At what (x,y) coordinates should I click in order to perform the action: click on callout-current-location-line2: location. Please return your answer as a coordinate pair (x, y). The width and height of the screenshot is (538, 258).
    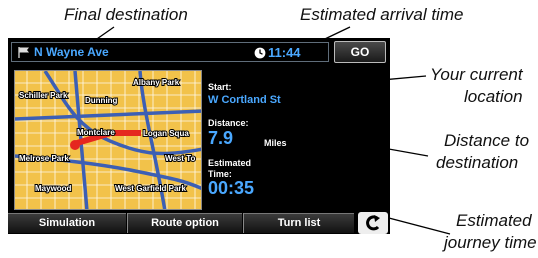
    Looking at the image, I should click on (493, 96).